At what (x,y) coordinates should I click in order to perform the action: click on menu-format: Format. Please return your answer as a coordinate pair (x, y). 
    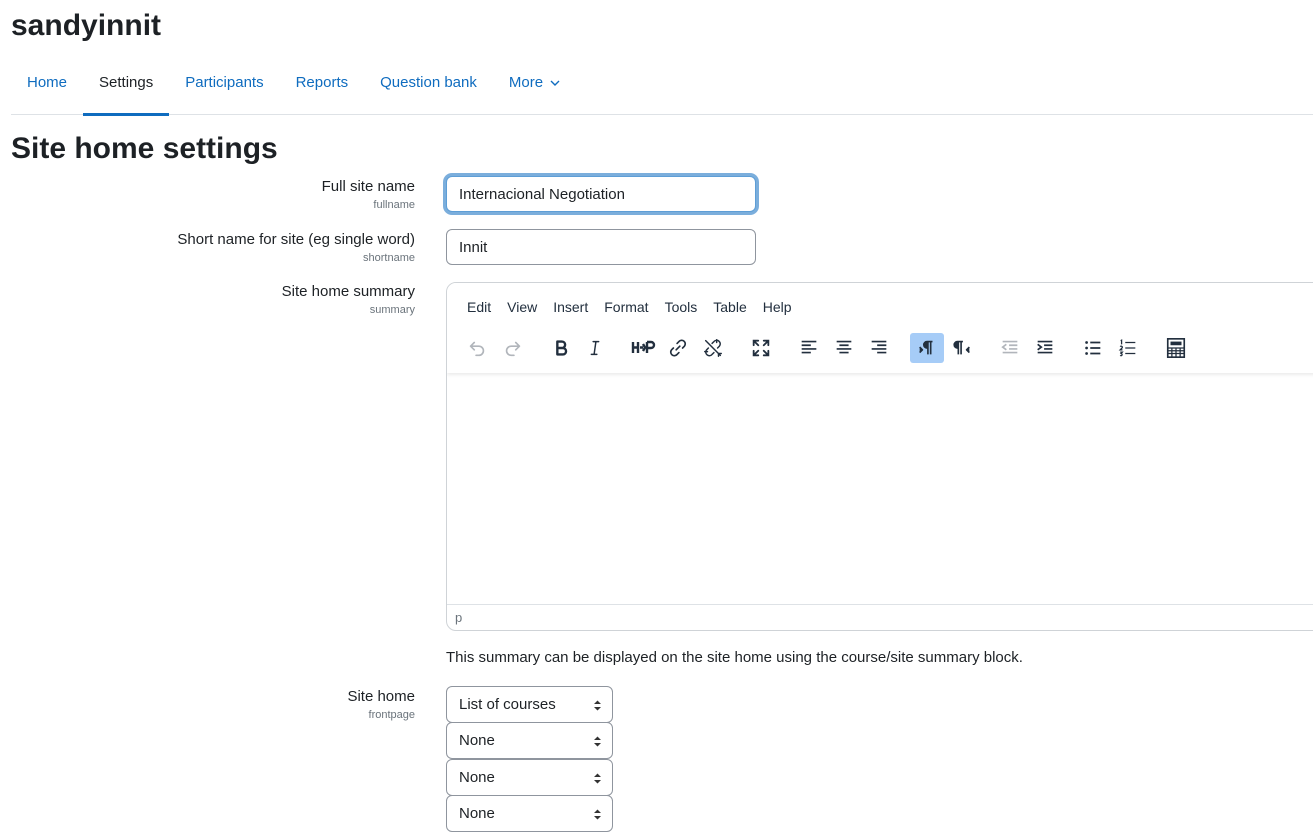
    Looking at the image, I should click on (626, 307).